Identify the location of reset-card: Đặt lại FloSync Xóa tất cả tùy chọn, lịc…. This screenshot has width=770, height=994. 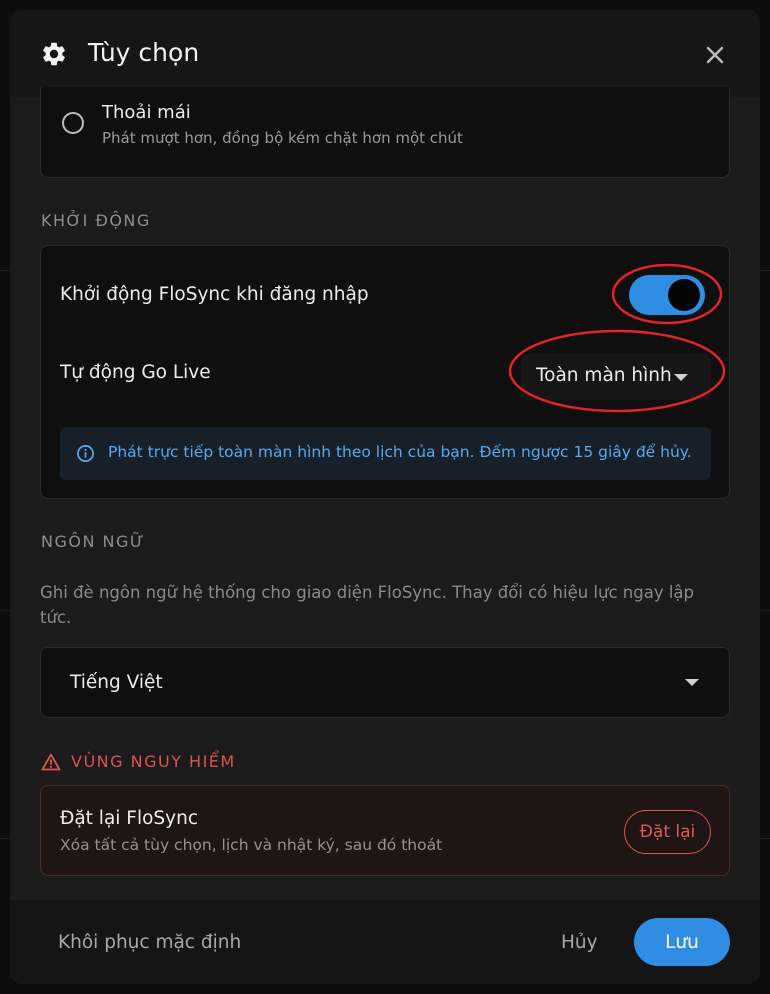
(385, 830).